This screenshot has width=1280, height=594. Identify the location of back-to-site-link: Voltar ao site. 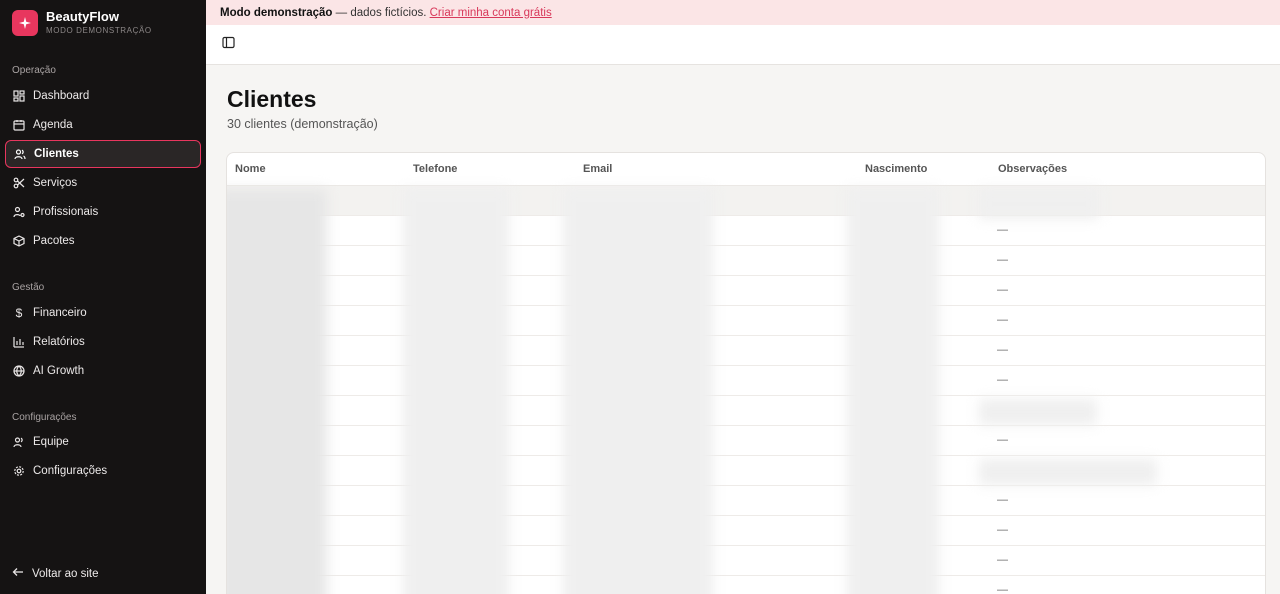
(55, 573).